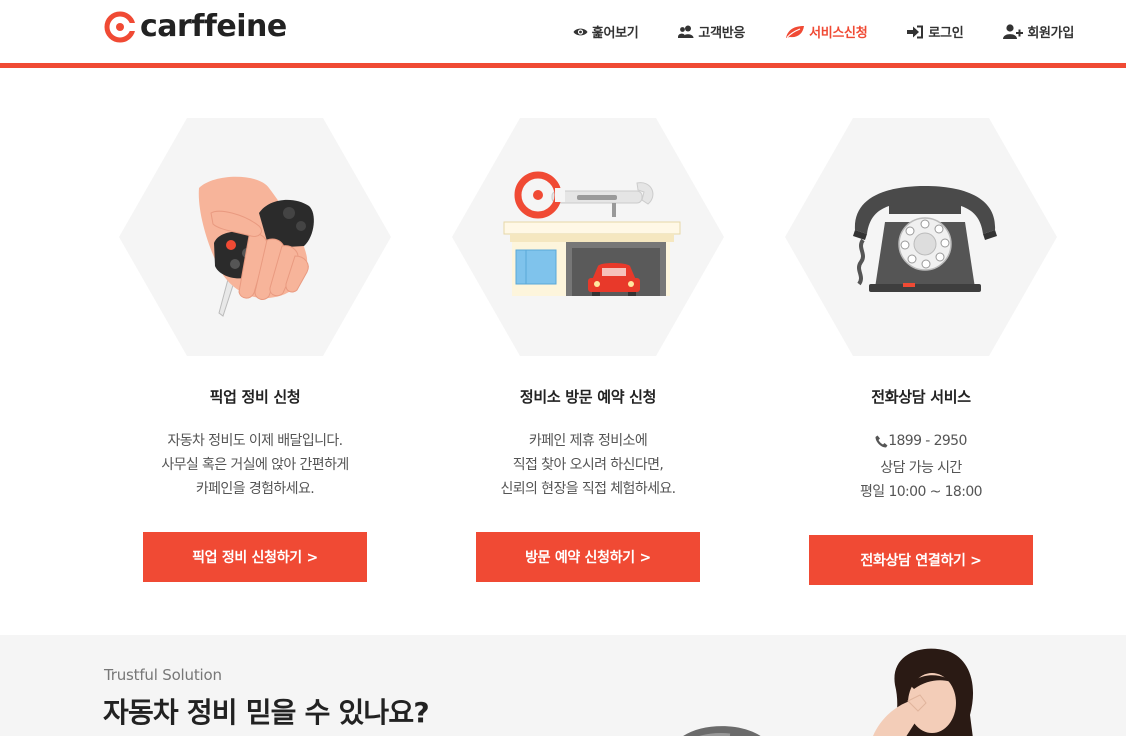  I want to click on service-description: 1899 - 2950 상담 가능 시간 평일 10:00 ~ 18:00, so click(921, 466).